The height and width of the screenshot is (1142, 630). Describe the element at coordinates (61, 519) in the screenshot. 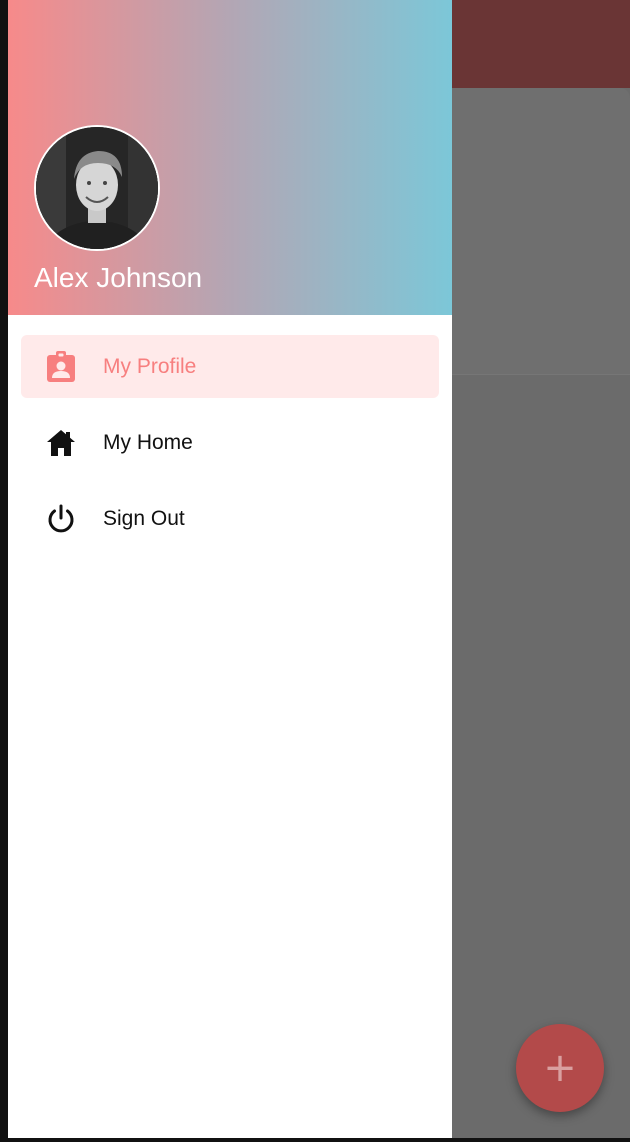

I see `power-icon` at that location.